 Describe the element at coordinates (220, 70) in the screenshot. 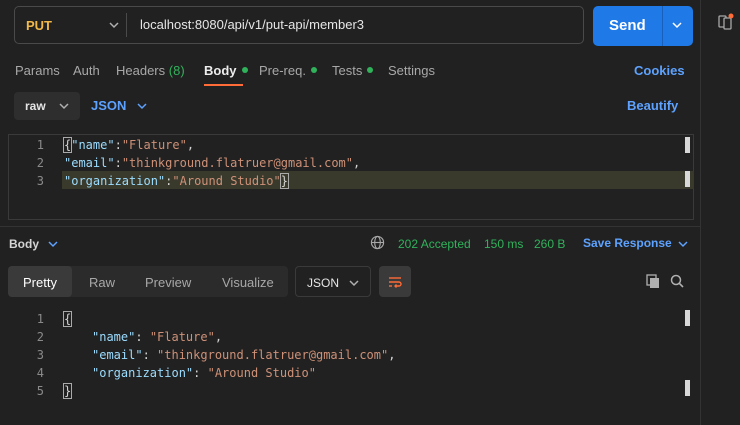

I see `tab-label: Body` at that location.